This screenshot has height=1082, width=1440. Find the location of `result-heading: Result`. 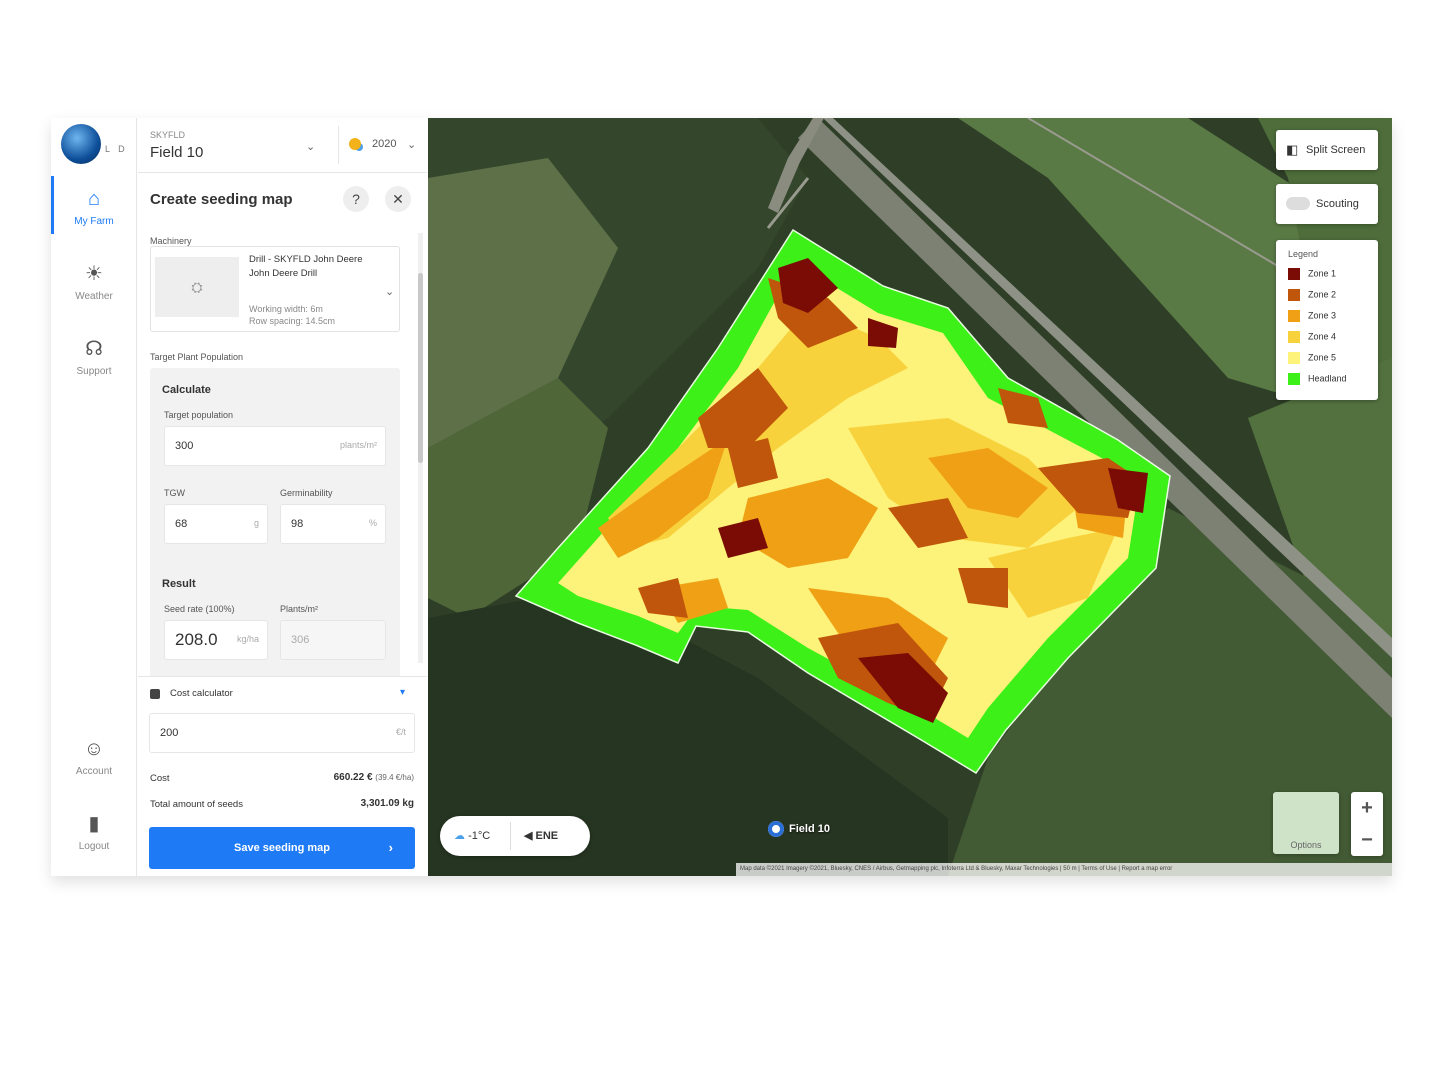

result-heading: Result is located at coordinates (179, 584).